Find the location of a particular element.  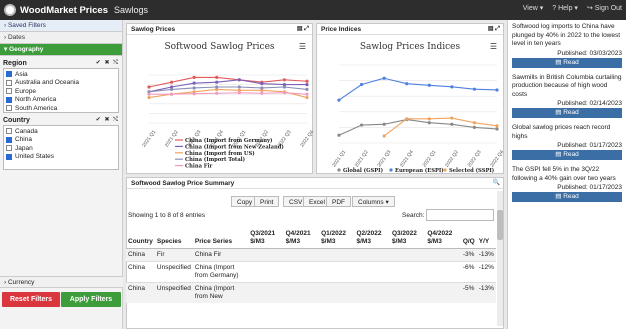

filter-option: Europe is located at coordinates (61, 91).